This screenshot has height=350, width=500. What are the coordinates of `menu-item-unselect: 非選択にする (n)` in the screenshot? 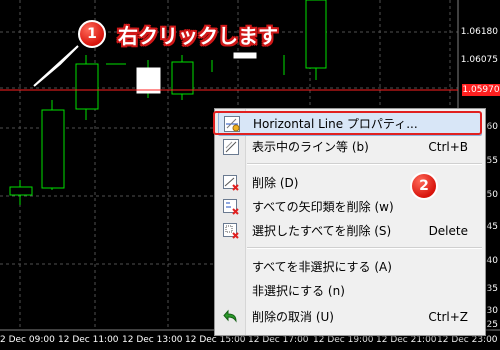 It's located at (350, 291).